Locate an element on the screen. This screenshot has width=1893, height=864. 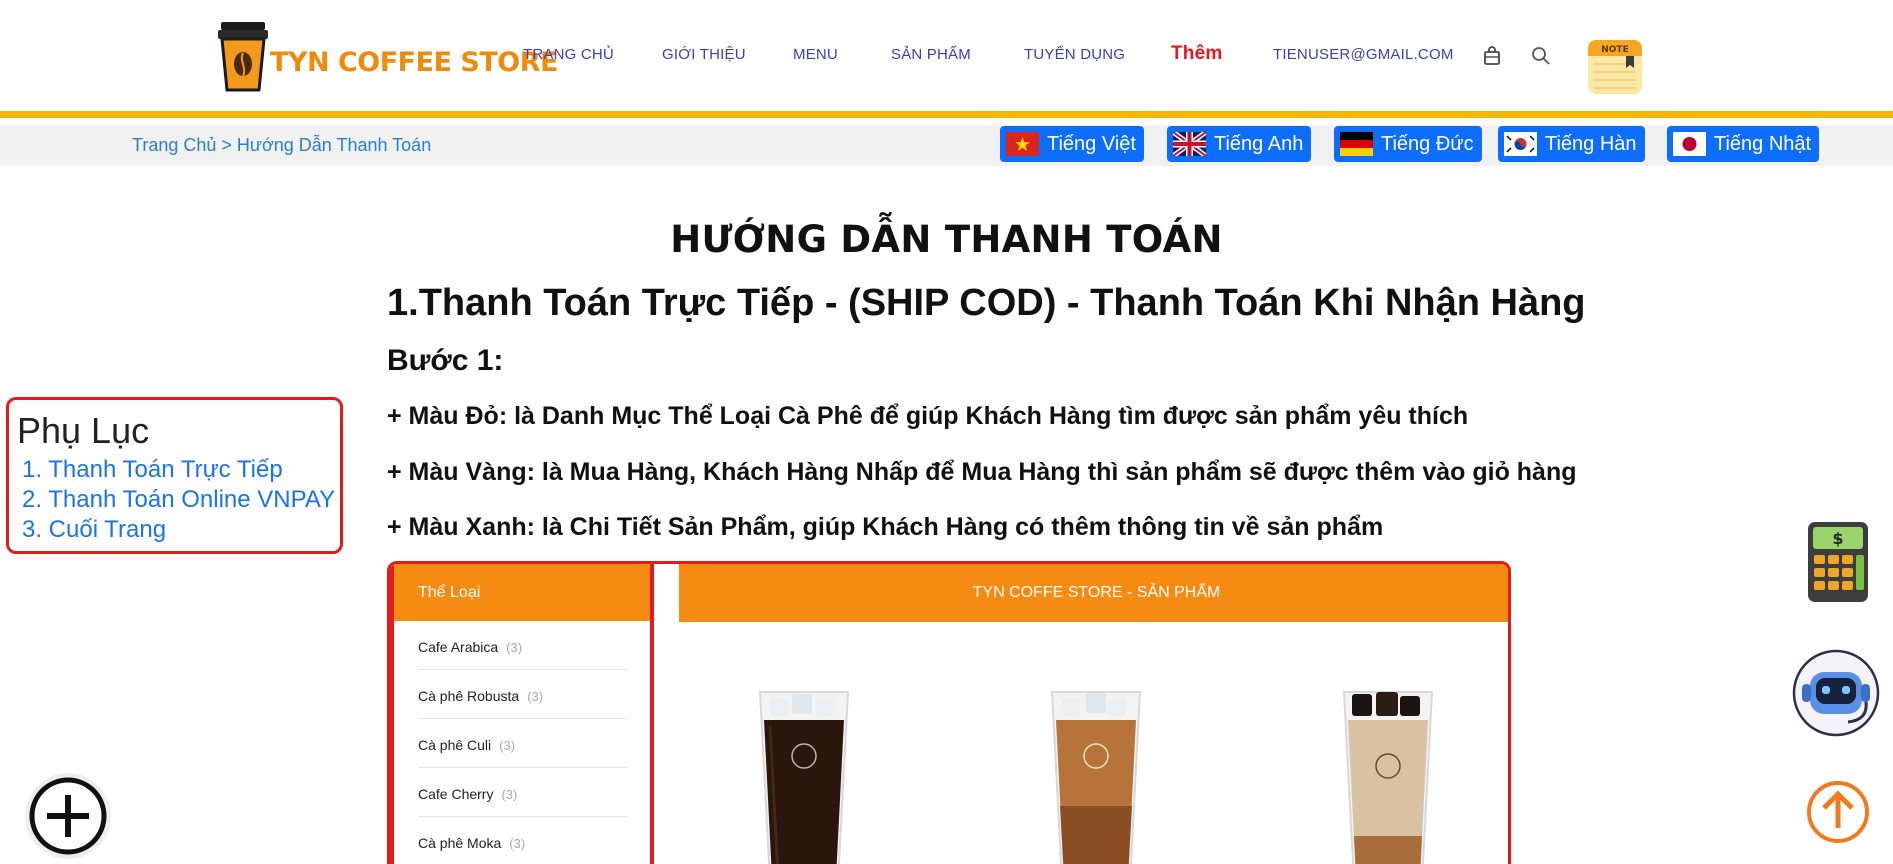
lang-japanese-button: Tiếng Nhật is located at coordinates (1743, 144).